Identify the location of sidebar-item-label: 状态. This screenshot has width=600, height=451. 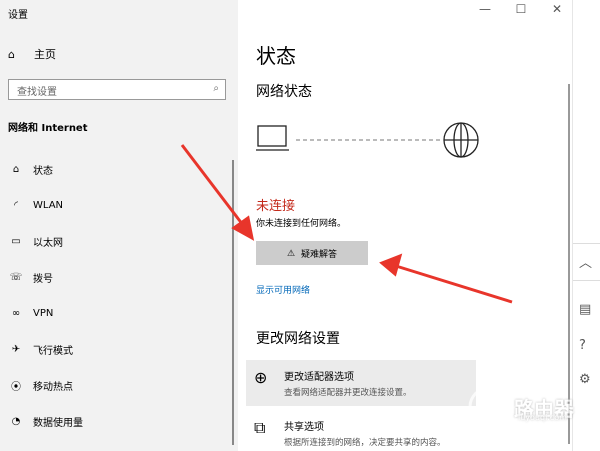
(43, 171).